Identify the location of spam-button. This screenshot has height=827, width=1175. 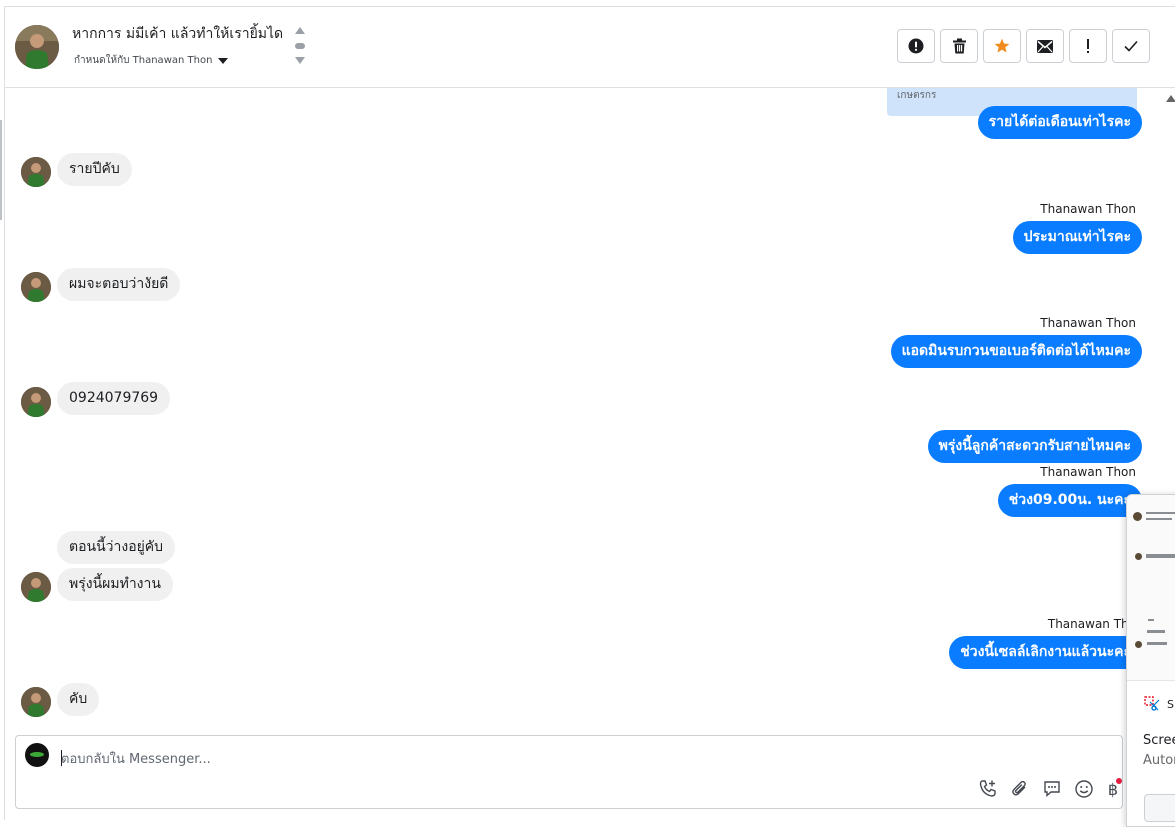
(916, 46).